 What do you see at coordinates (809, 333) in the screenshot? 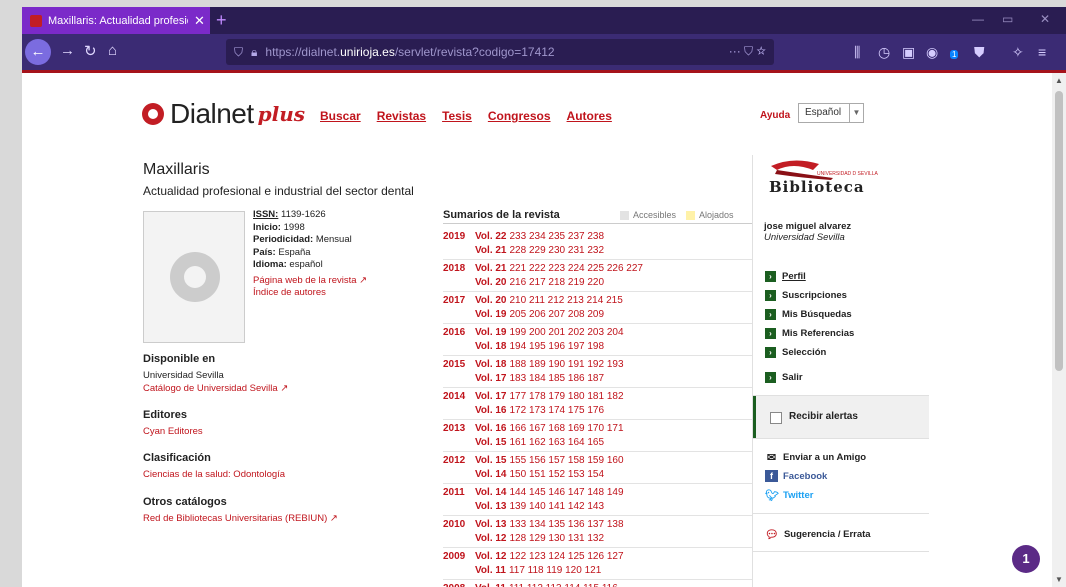
I see `menu-referencias: › Mis Referencias` at bounding box center [809, 333].